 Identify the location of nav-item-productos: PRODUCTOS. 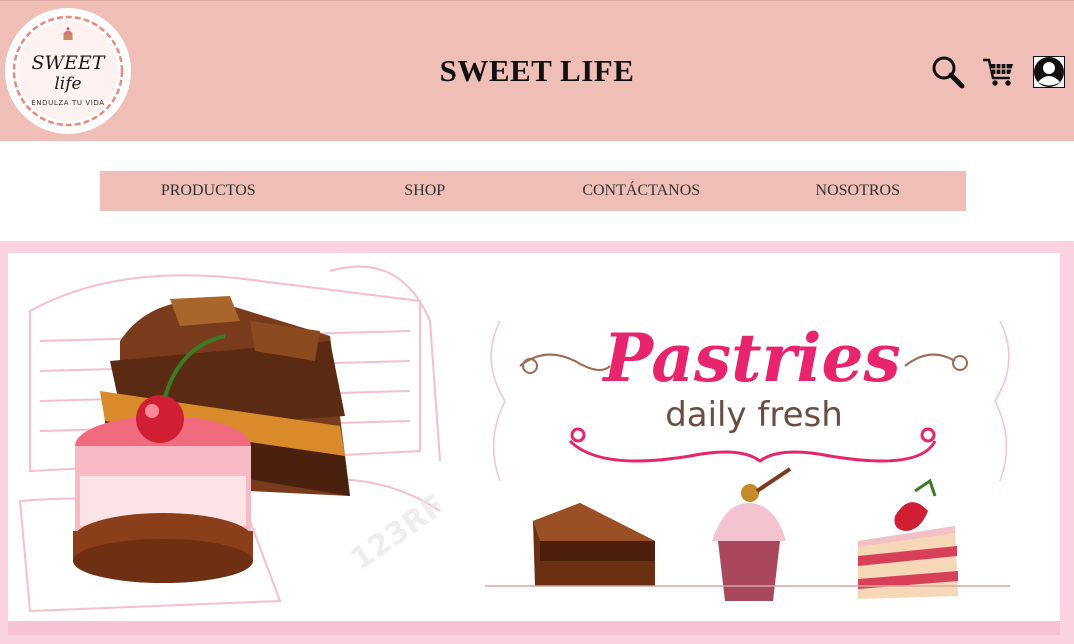
(208, 191).